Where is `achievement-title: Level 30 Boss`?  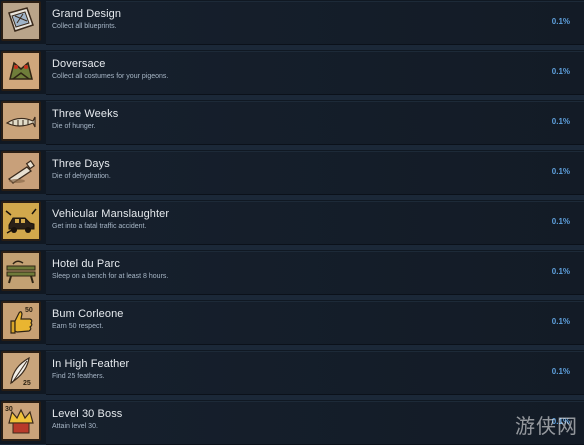 achievement-title: Level 30 Boss is located at coordinates (87, 414).